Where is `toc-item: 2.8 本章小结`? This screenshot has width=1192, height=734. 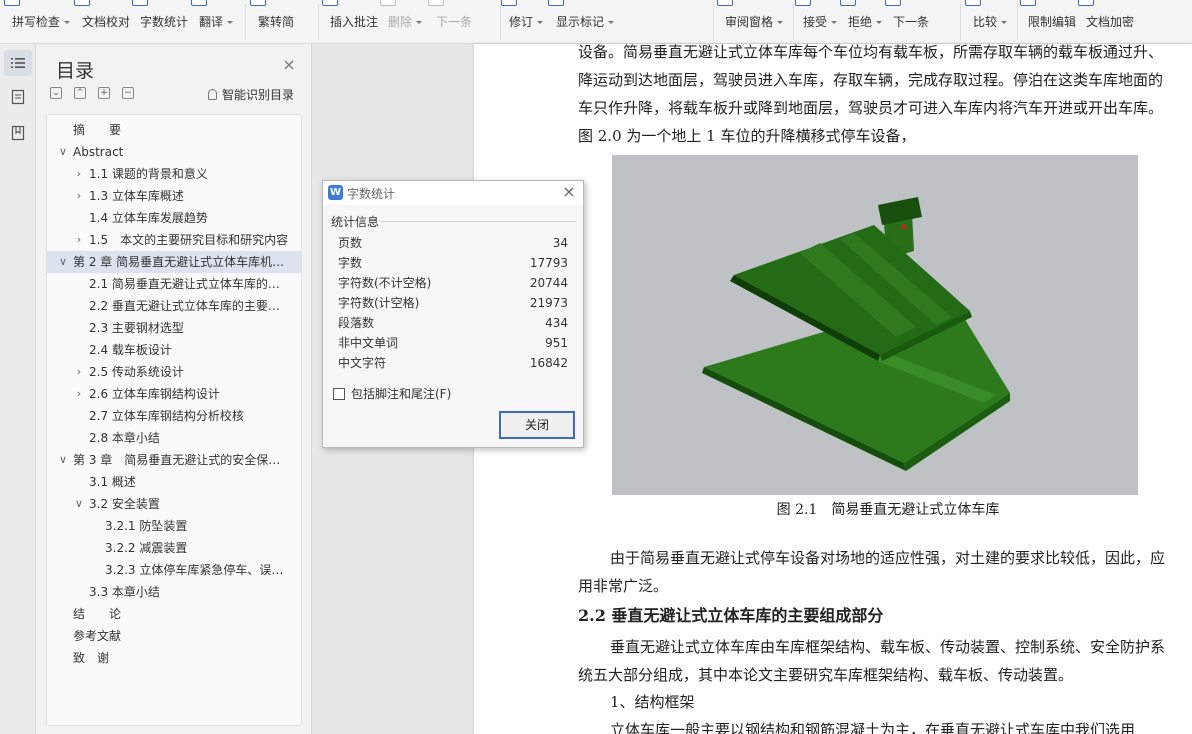 toc-item: 2.8 本章小结 is located at coordinates (174, 438).